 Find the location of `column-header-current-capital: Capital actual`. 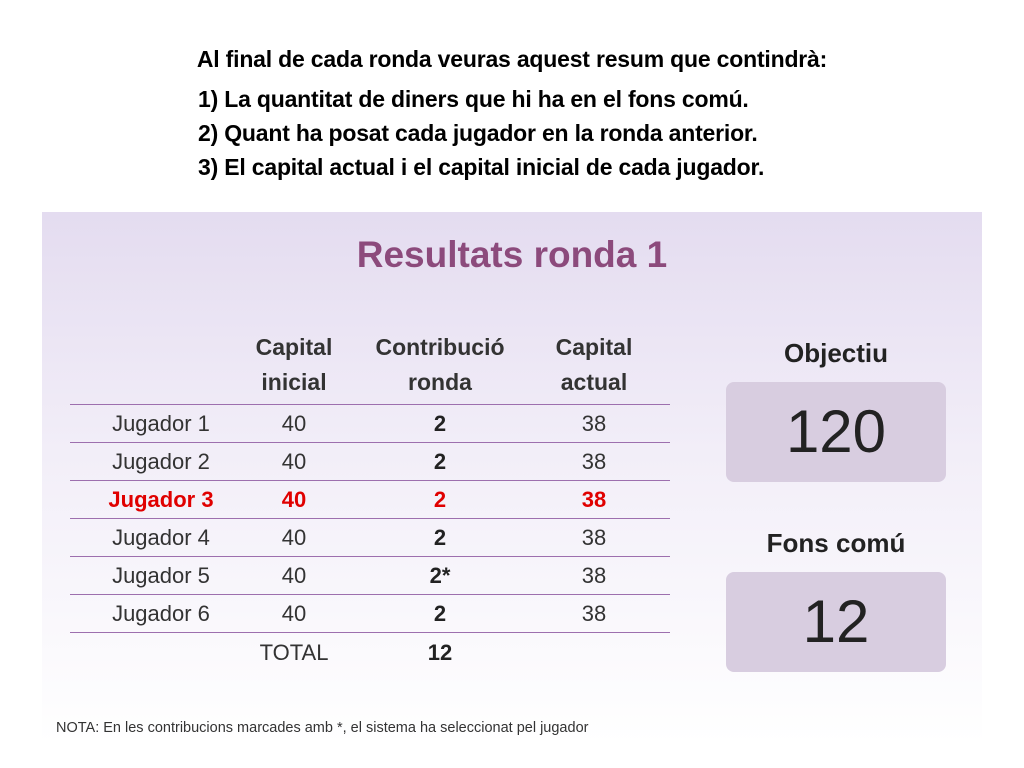

column-header-current-capital: Capital actual is located at coordinates (594, 365).